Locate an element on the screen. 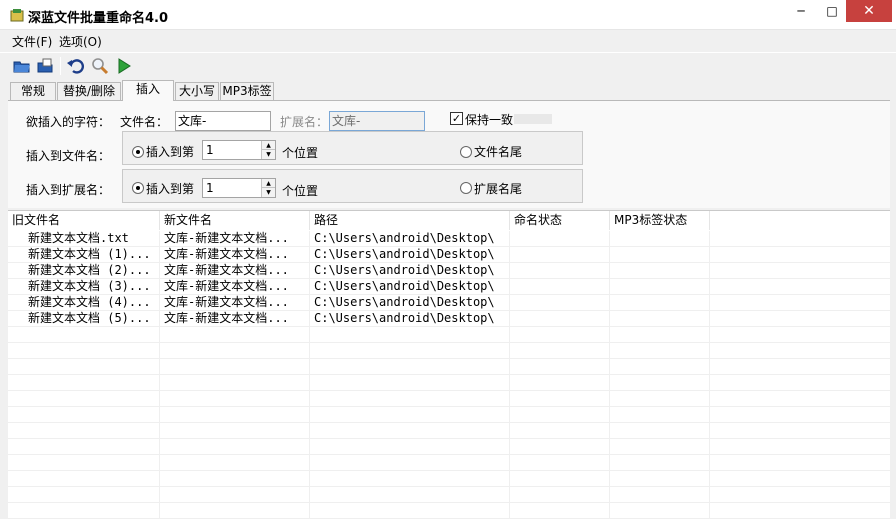 Image resolution: width=896 pixels, height=519 pixels. column-header-new-name: 新文件名 is located at coordinates (235, 220).